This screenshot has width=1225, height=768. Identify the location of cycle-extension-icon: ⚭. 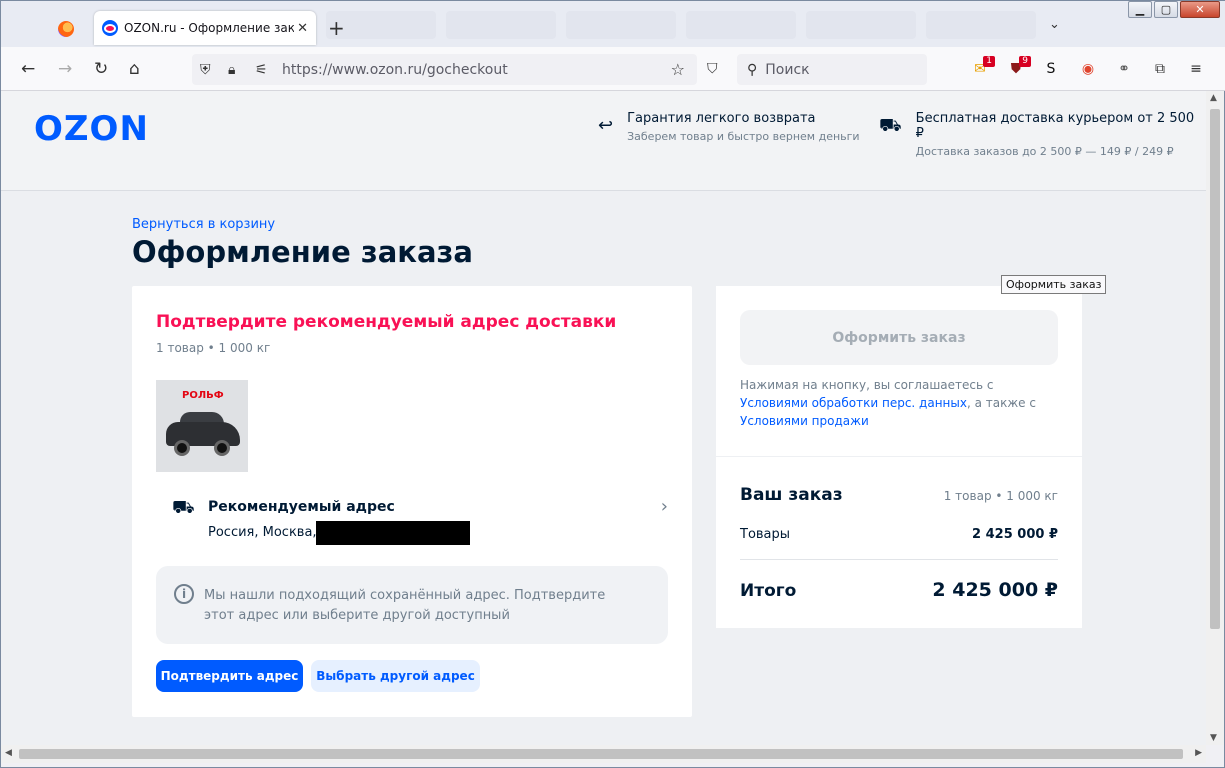
(1124, 69).